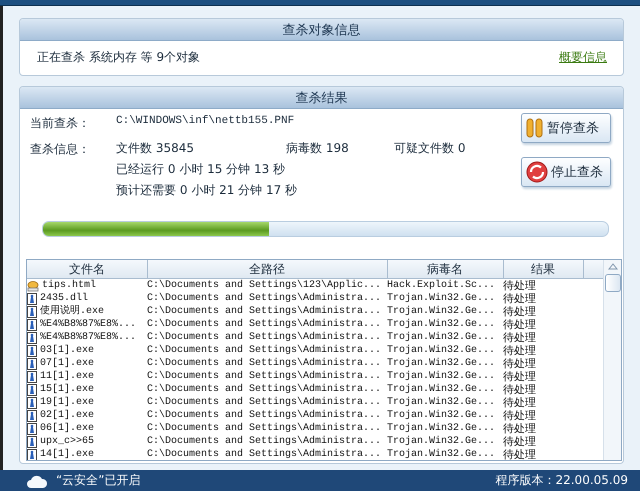 The width and height of the screenshot is (640, 491). What do you see at coordinates (566, 172) in the screenshot?
I see `stop-button: 停止查杀` at bounding box center [566, 172].